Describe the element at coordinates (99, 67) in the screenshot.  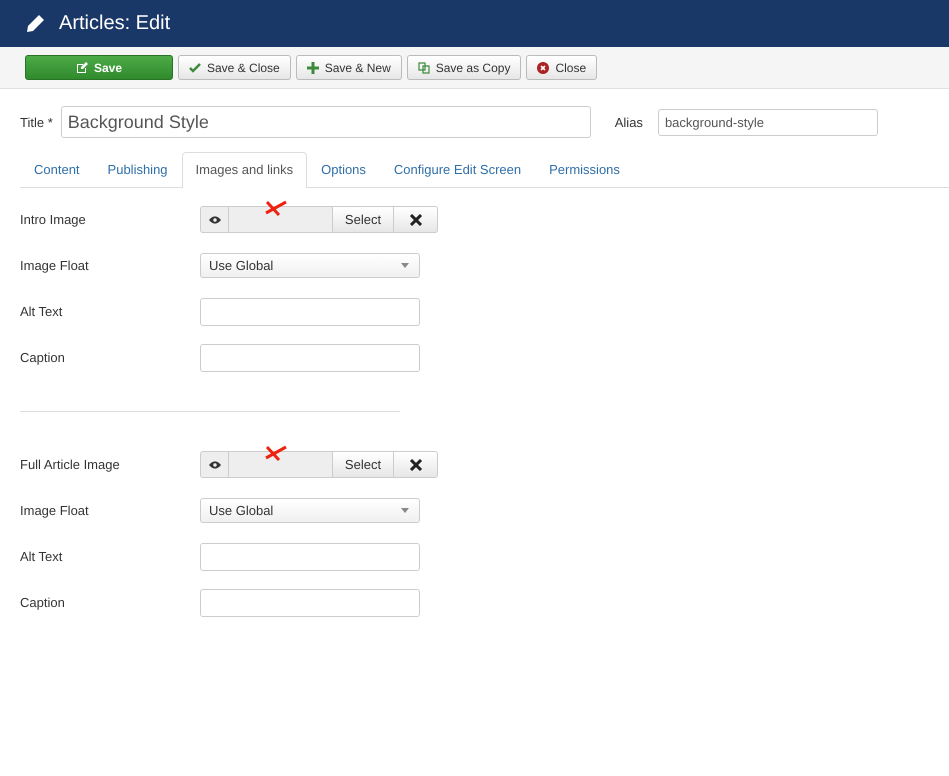
I see `toolbar-button: Save` at that location.